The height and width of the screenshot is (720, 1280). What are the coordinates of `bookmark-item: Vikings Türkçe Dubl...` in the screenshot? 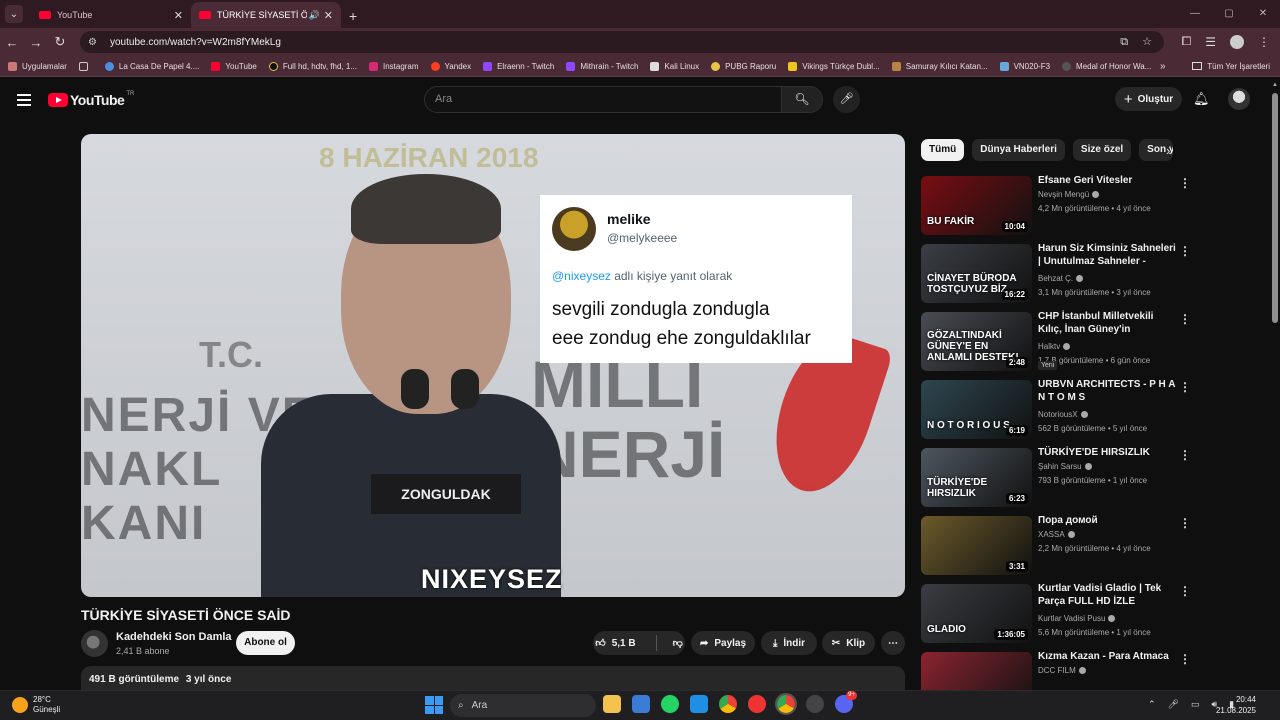 It's located at (834, 66).